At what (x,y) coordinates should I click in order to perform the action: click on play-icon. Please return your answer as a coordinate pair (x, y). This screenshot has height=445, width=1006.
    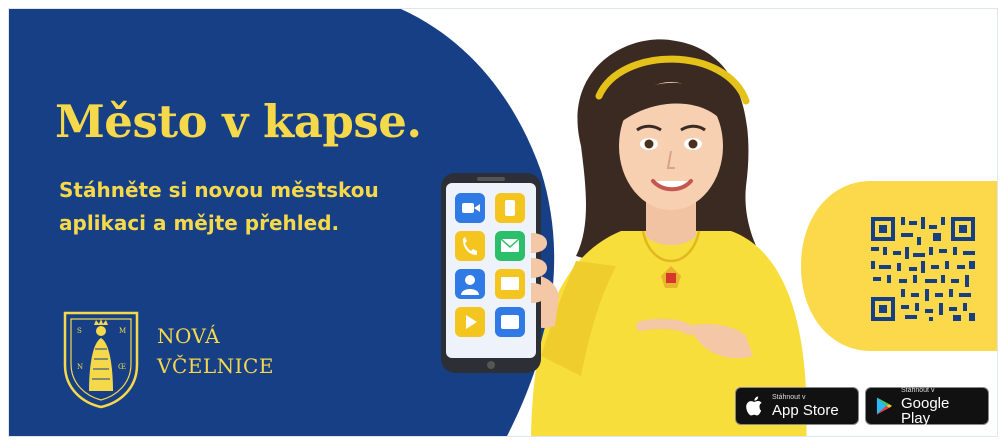
    Looking at the image, I should click on (470, 322).